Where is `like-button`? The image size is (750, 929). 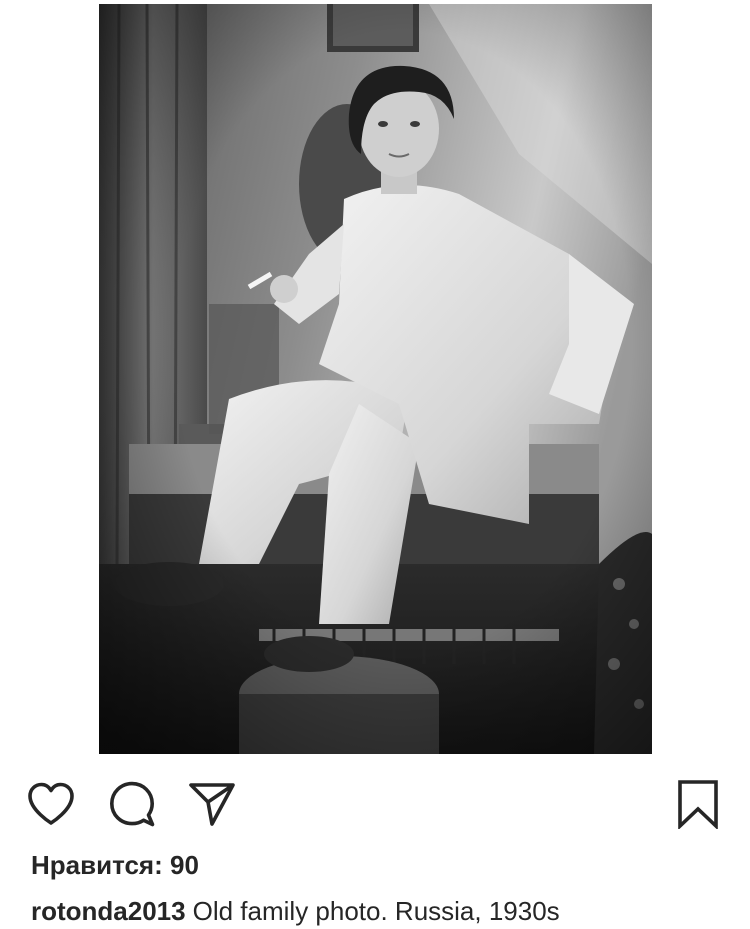
like-button is located at coordinates (51, 804).